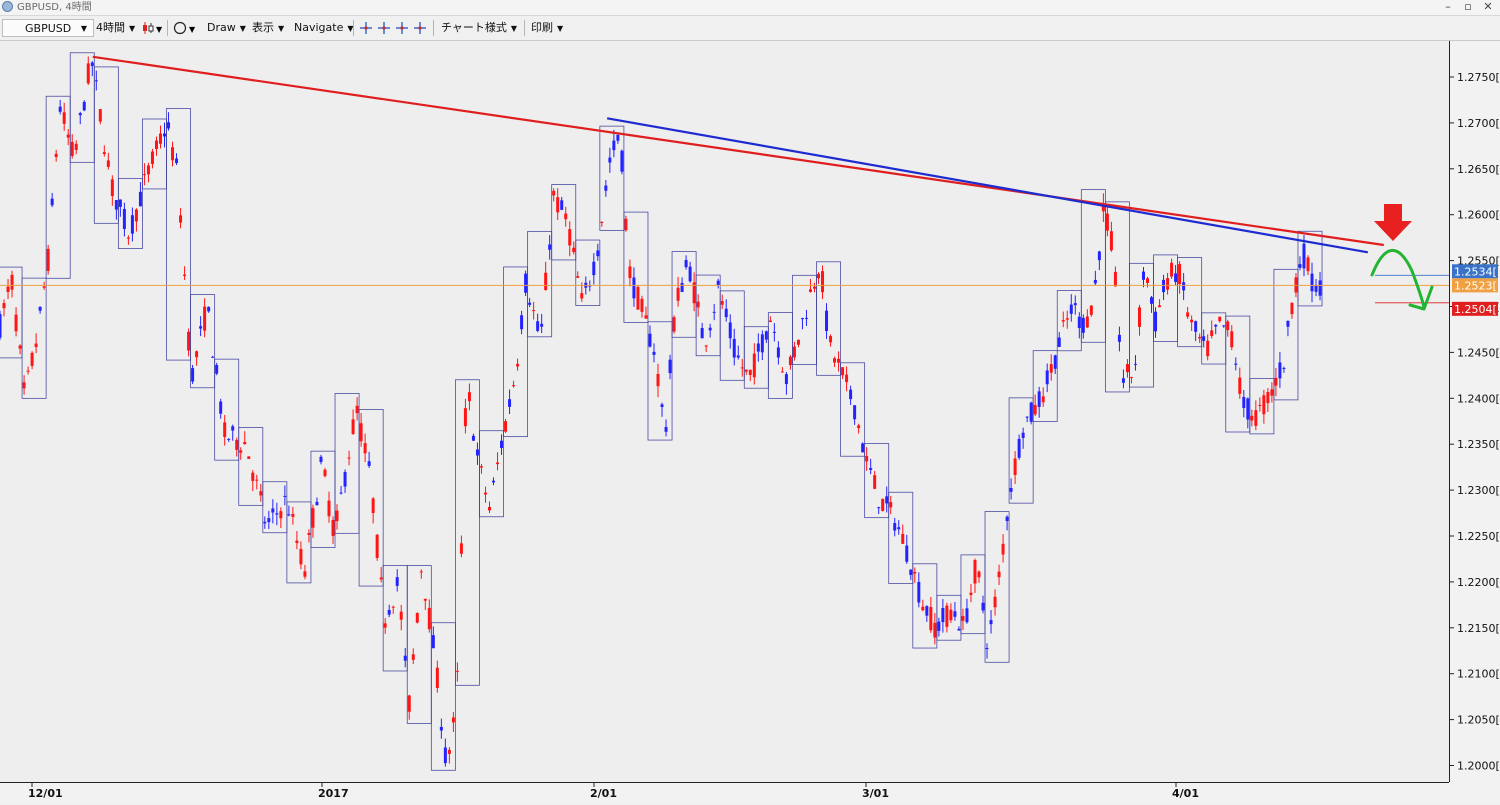 The height and width of the screenshot is (805, 1500). I want to click on timeframe-selector: 4時間 ▼, so click(115, 28).